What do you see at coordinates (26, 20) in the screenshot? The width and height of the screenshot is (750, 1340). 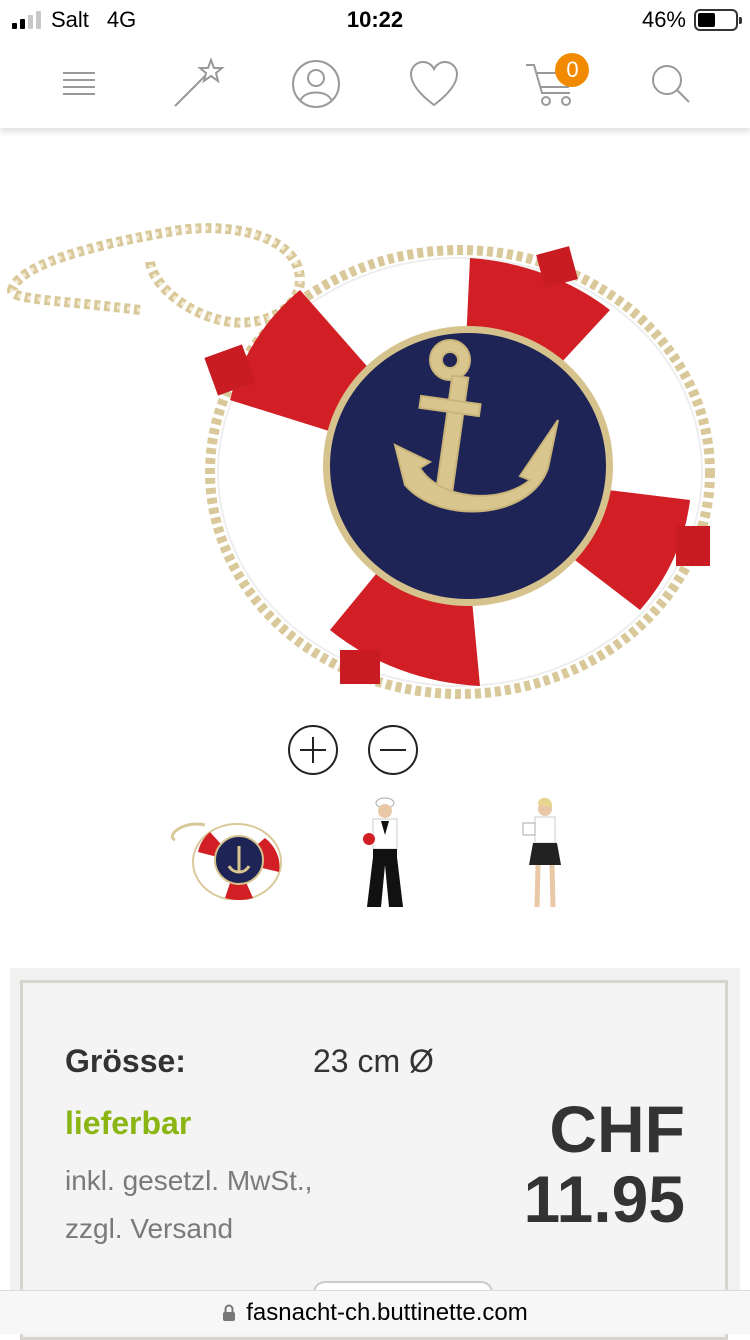 I see `signal-strength-icon` at bounding box center [26, 20].